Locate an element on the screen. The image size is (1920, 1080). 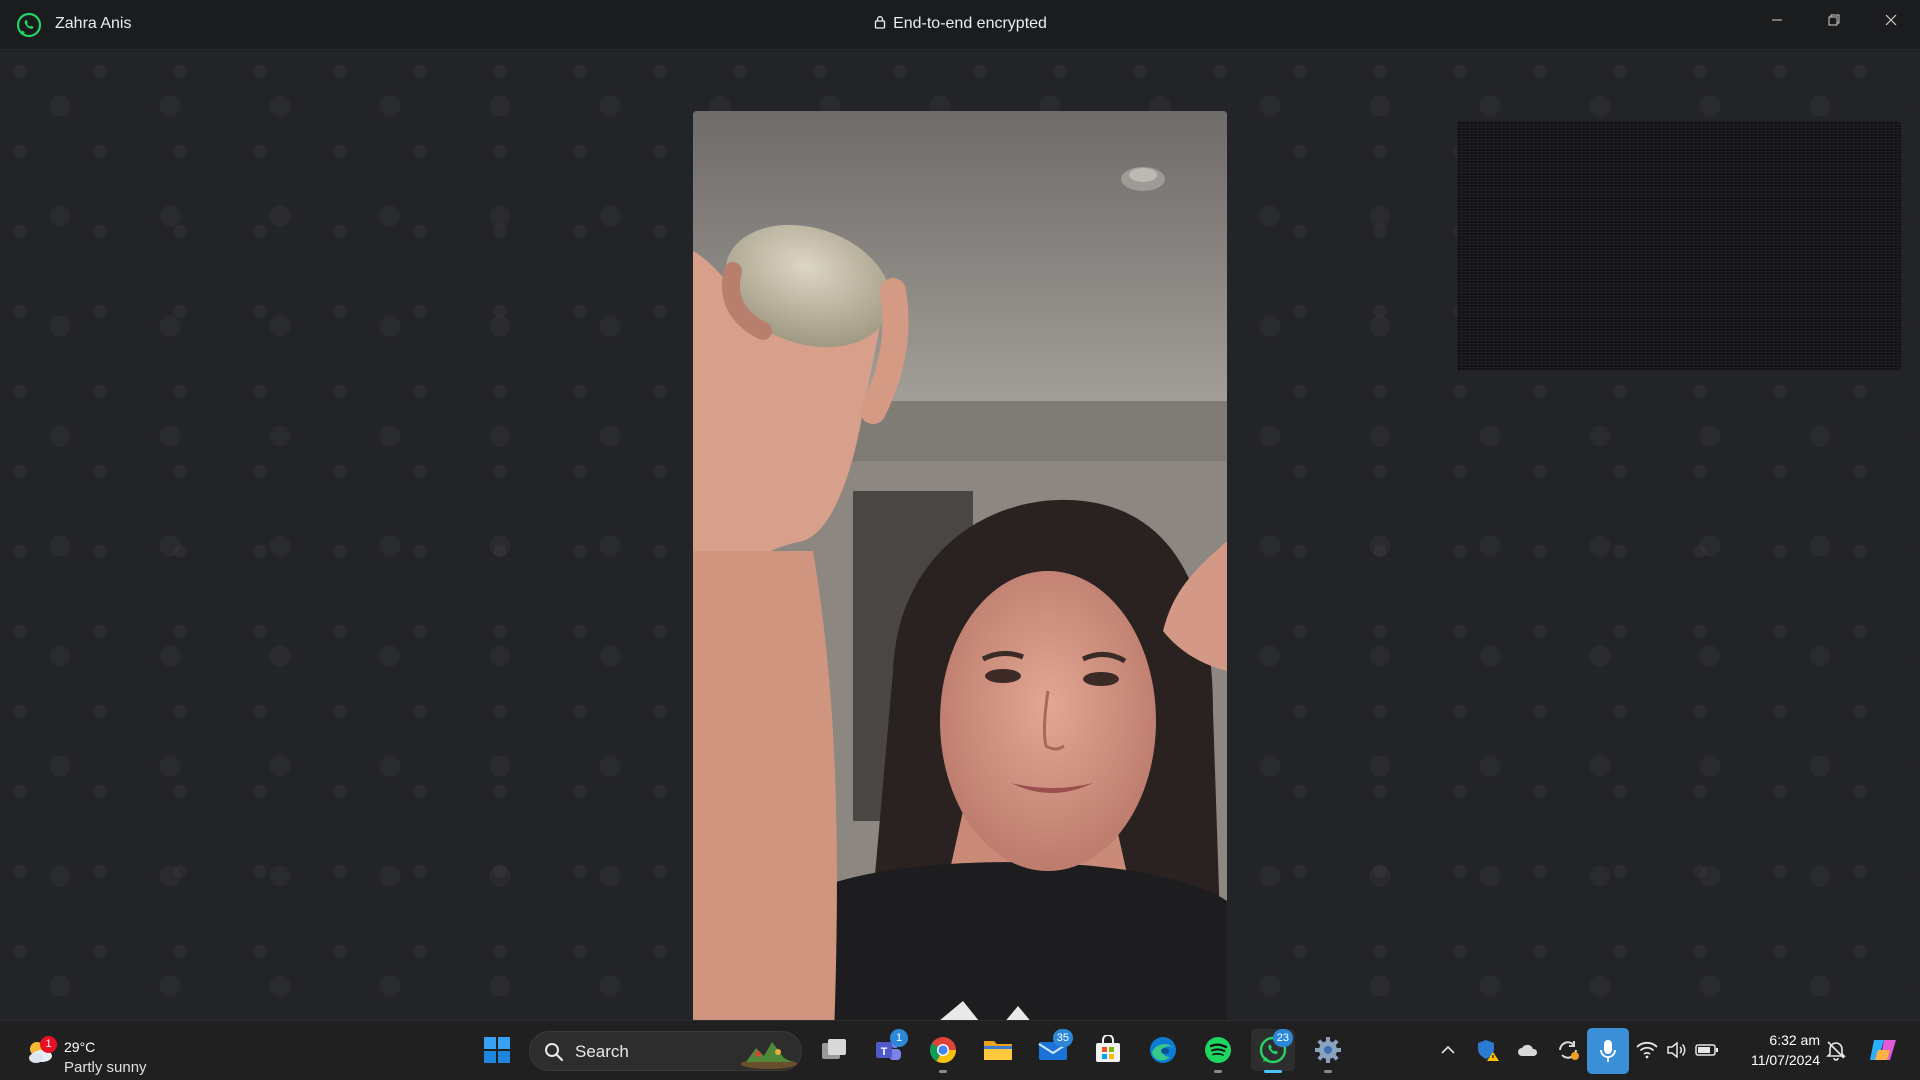
edge-icon is located at coordinates (1163, 1050).